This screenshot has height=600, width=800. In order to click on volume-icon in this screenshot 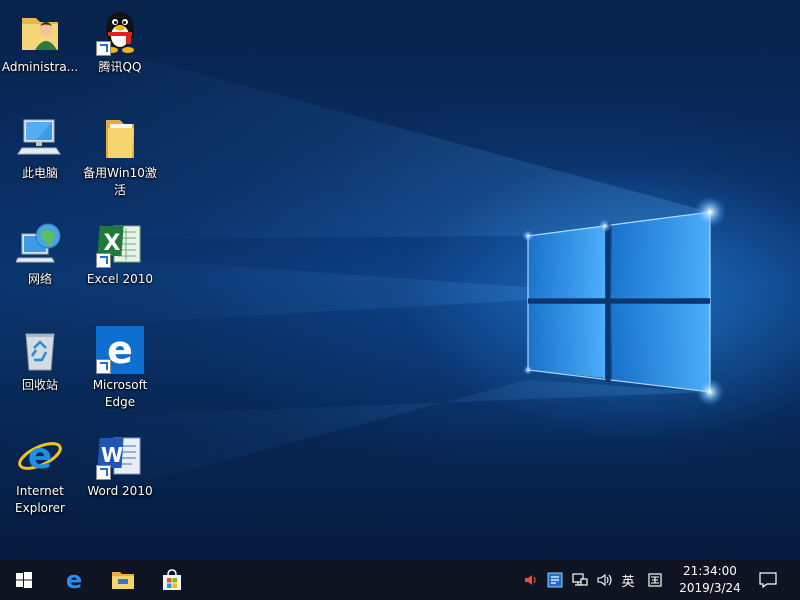, I will do `click(604, 580)`.